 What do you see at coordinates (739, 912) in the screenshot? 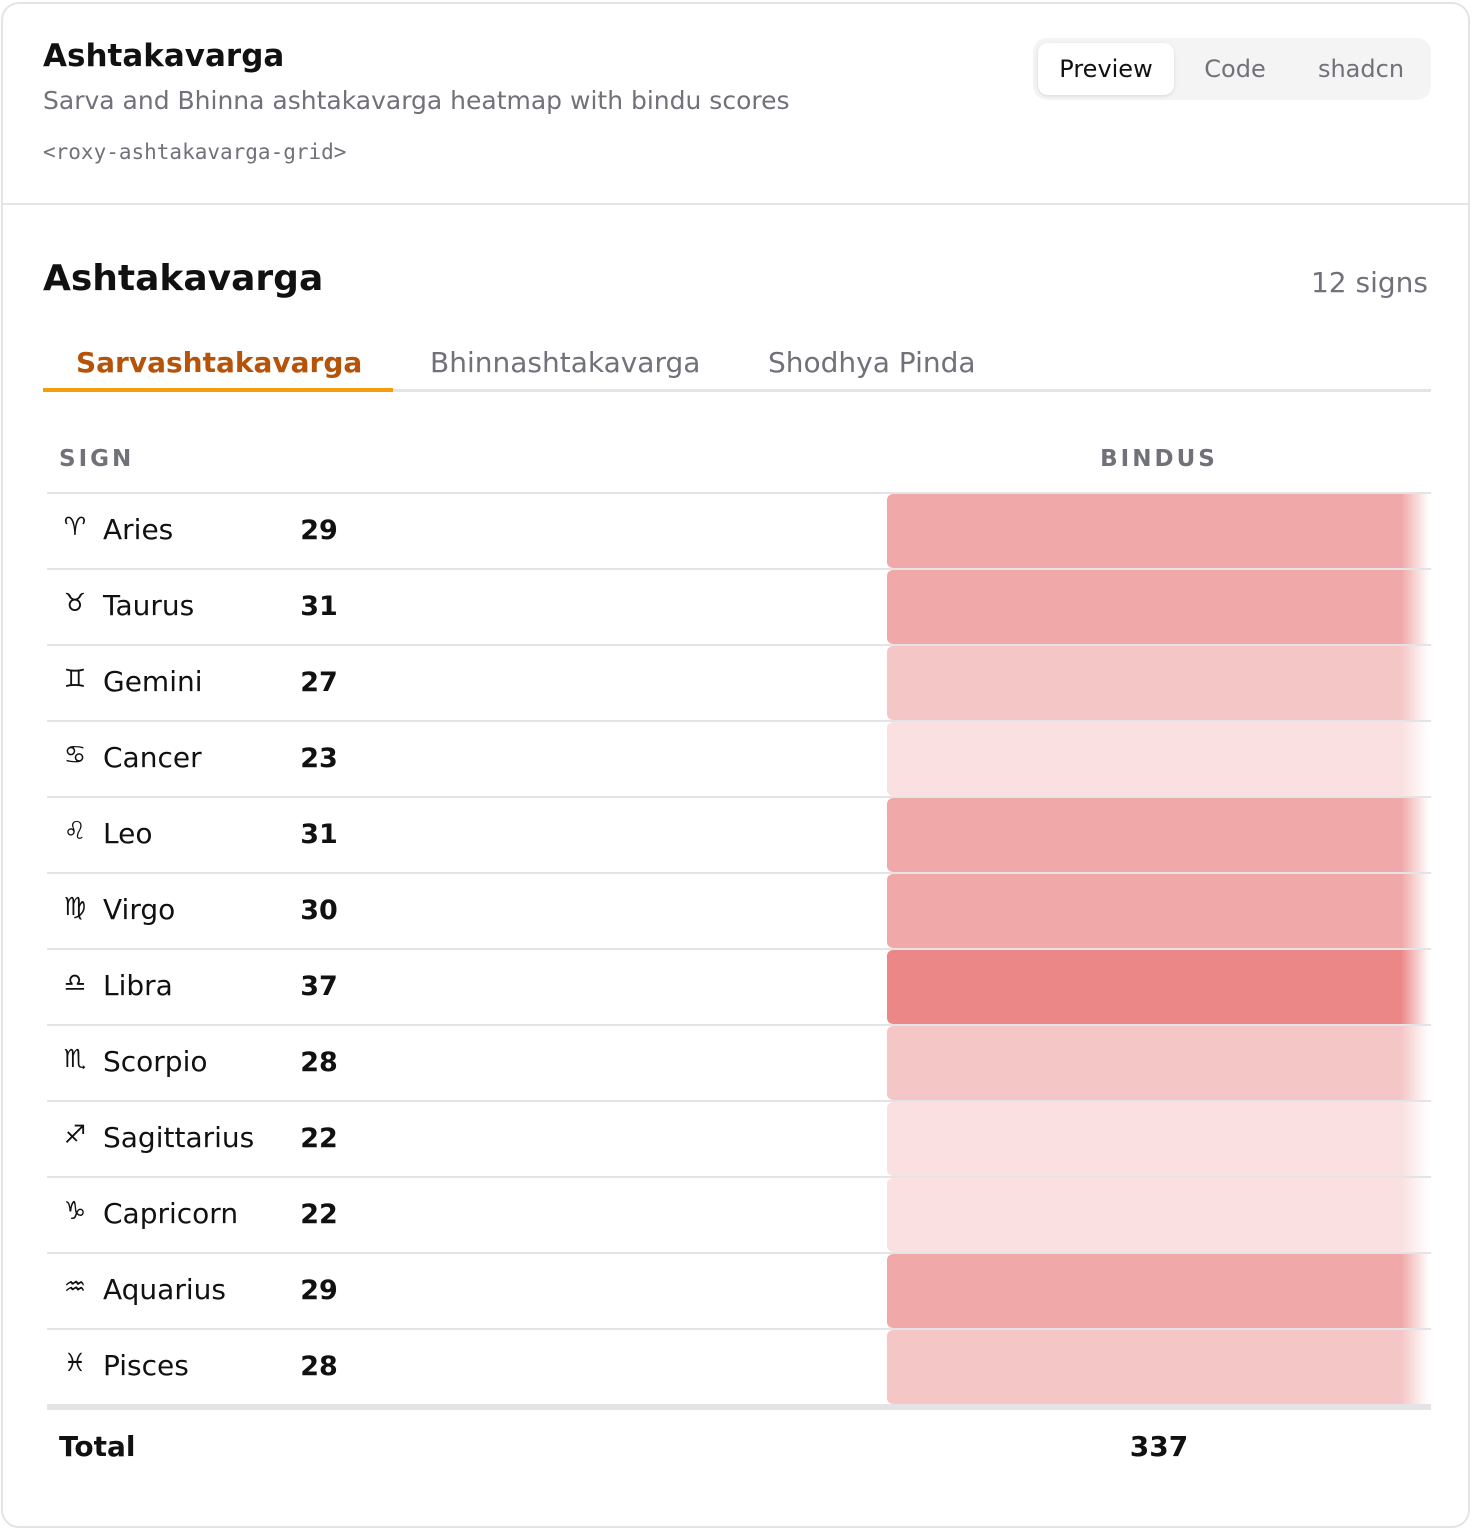
I see `table-row: ♍ Virgo 30` at bounding box center [739, 912].